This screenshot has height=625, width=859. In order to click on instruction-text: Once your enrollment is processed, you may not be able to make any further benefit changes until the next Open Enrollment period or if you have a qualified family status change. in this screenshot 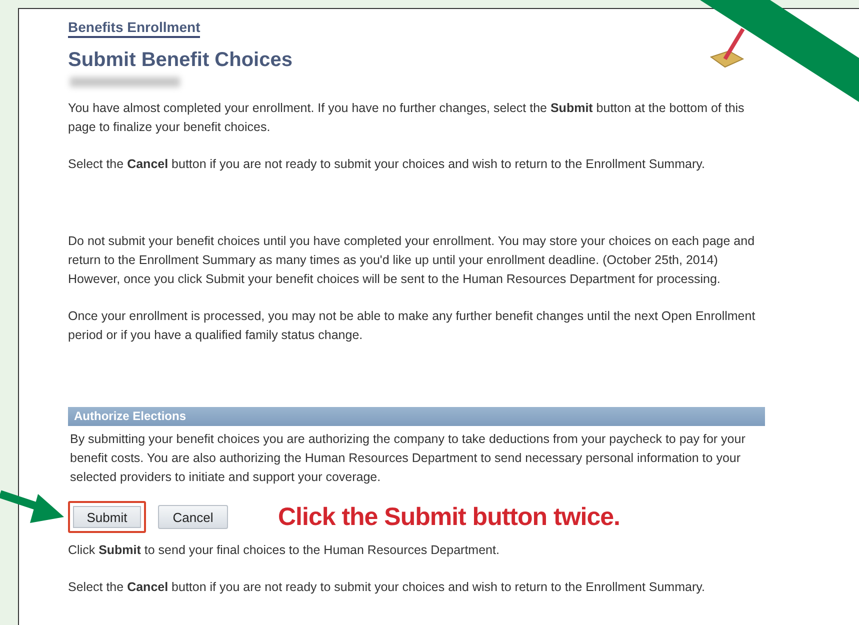, I will do `click(412, 326)`.